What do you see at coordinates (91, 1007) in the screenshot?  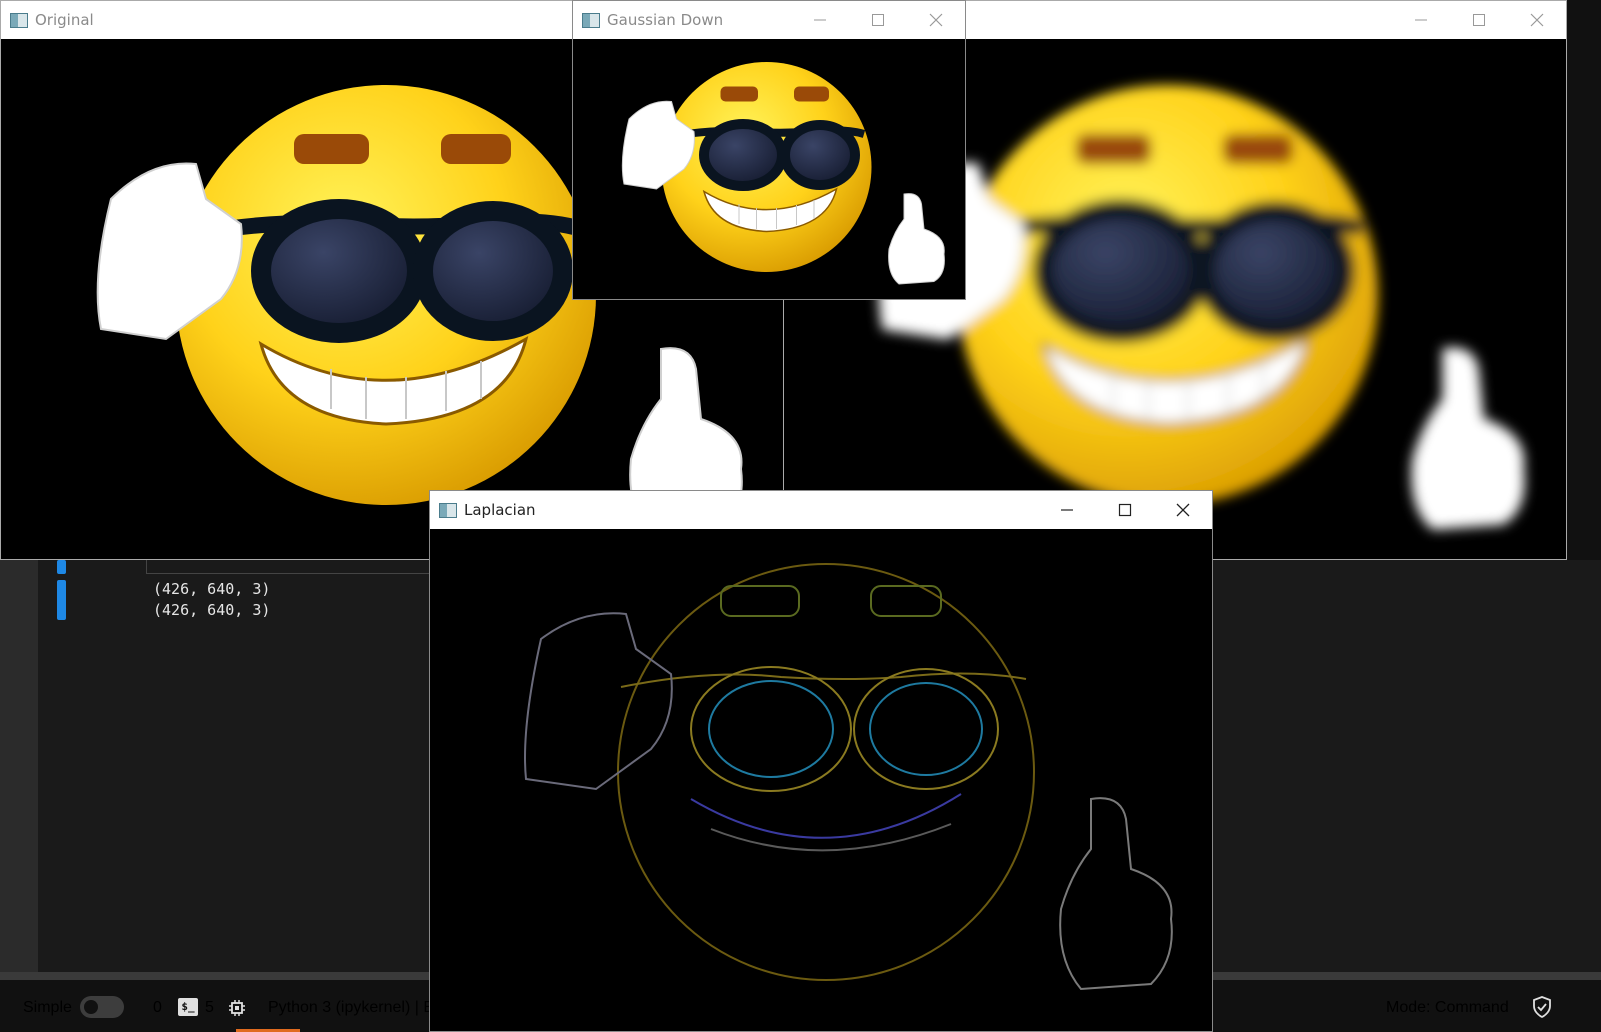 I see `toggle-knob` at bounding box center [91, 1007].